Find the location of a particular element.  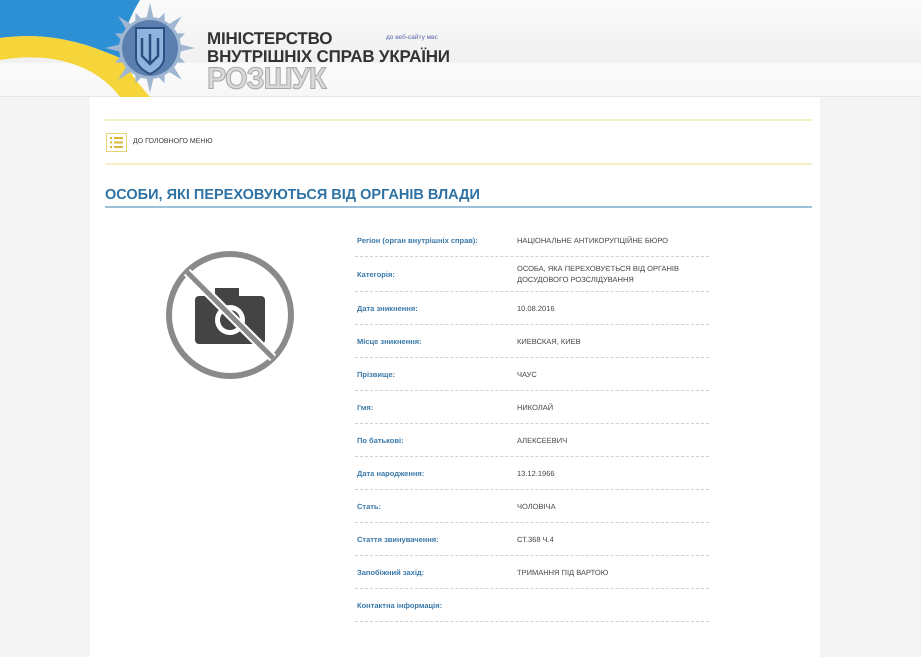

section-title: РОЗШУК is located at coordinates (266, 79).